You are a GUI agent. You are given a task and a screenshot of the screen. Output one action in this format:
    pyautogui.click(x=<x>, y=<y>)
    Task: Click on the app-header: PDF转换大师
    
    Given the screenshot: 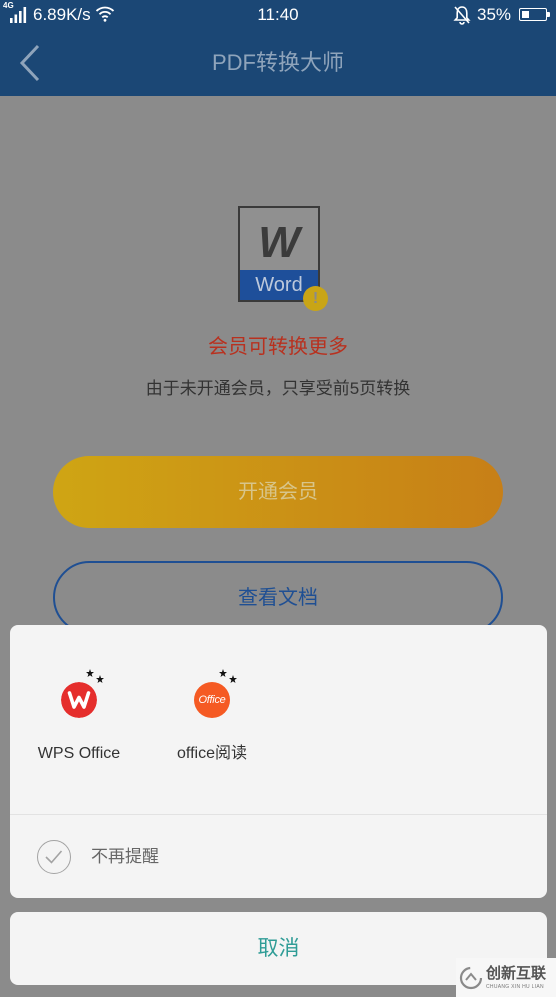 What is the action you would take?
    pyautogui.click(x=278, y=63)
    